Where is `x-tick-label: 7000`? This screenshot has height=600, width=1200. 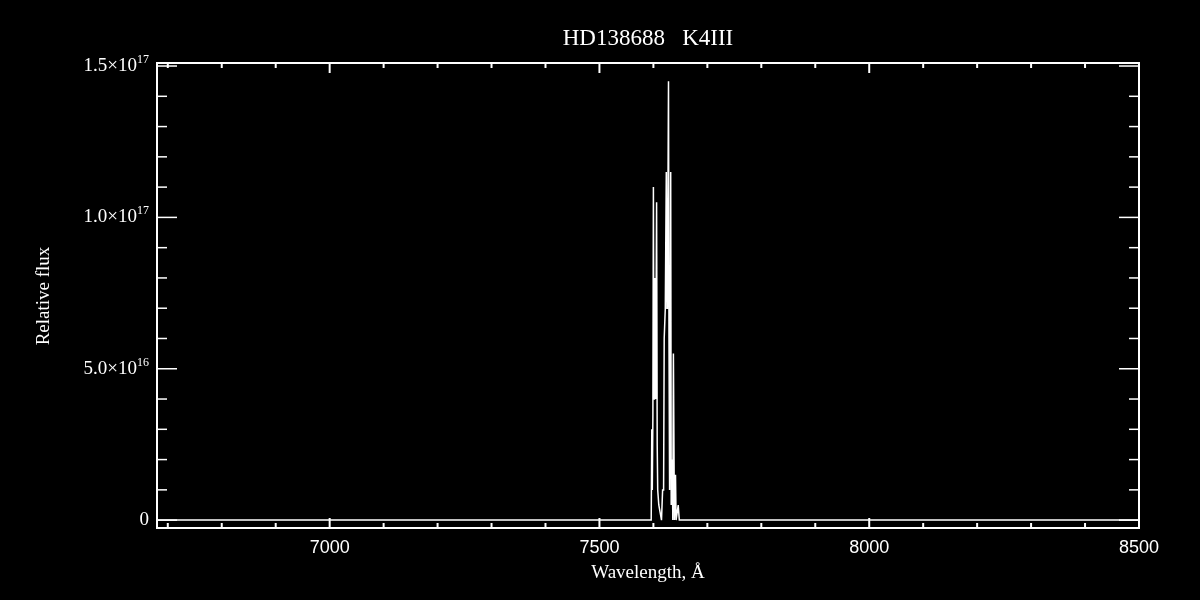
x-tick-label: 7000 is located at coordinates (329, 547).